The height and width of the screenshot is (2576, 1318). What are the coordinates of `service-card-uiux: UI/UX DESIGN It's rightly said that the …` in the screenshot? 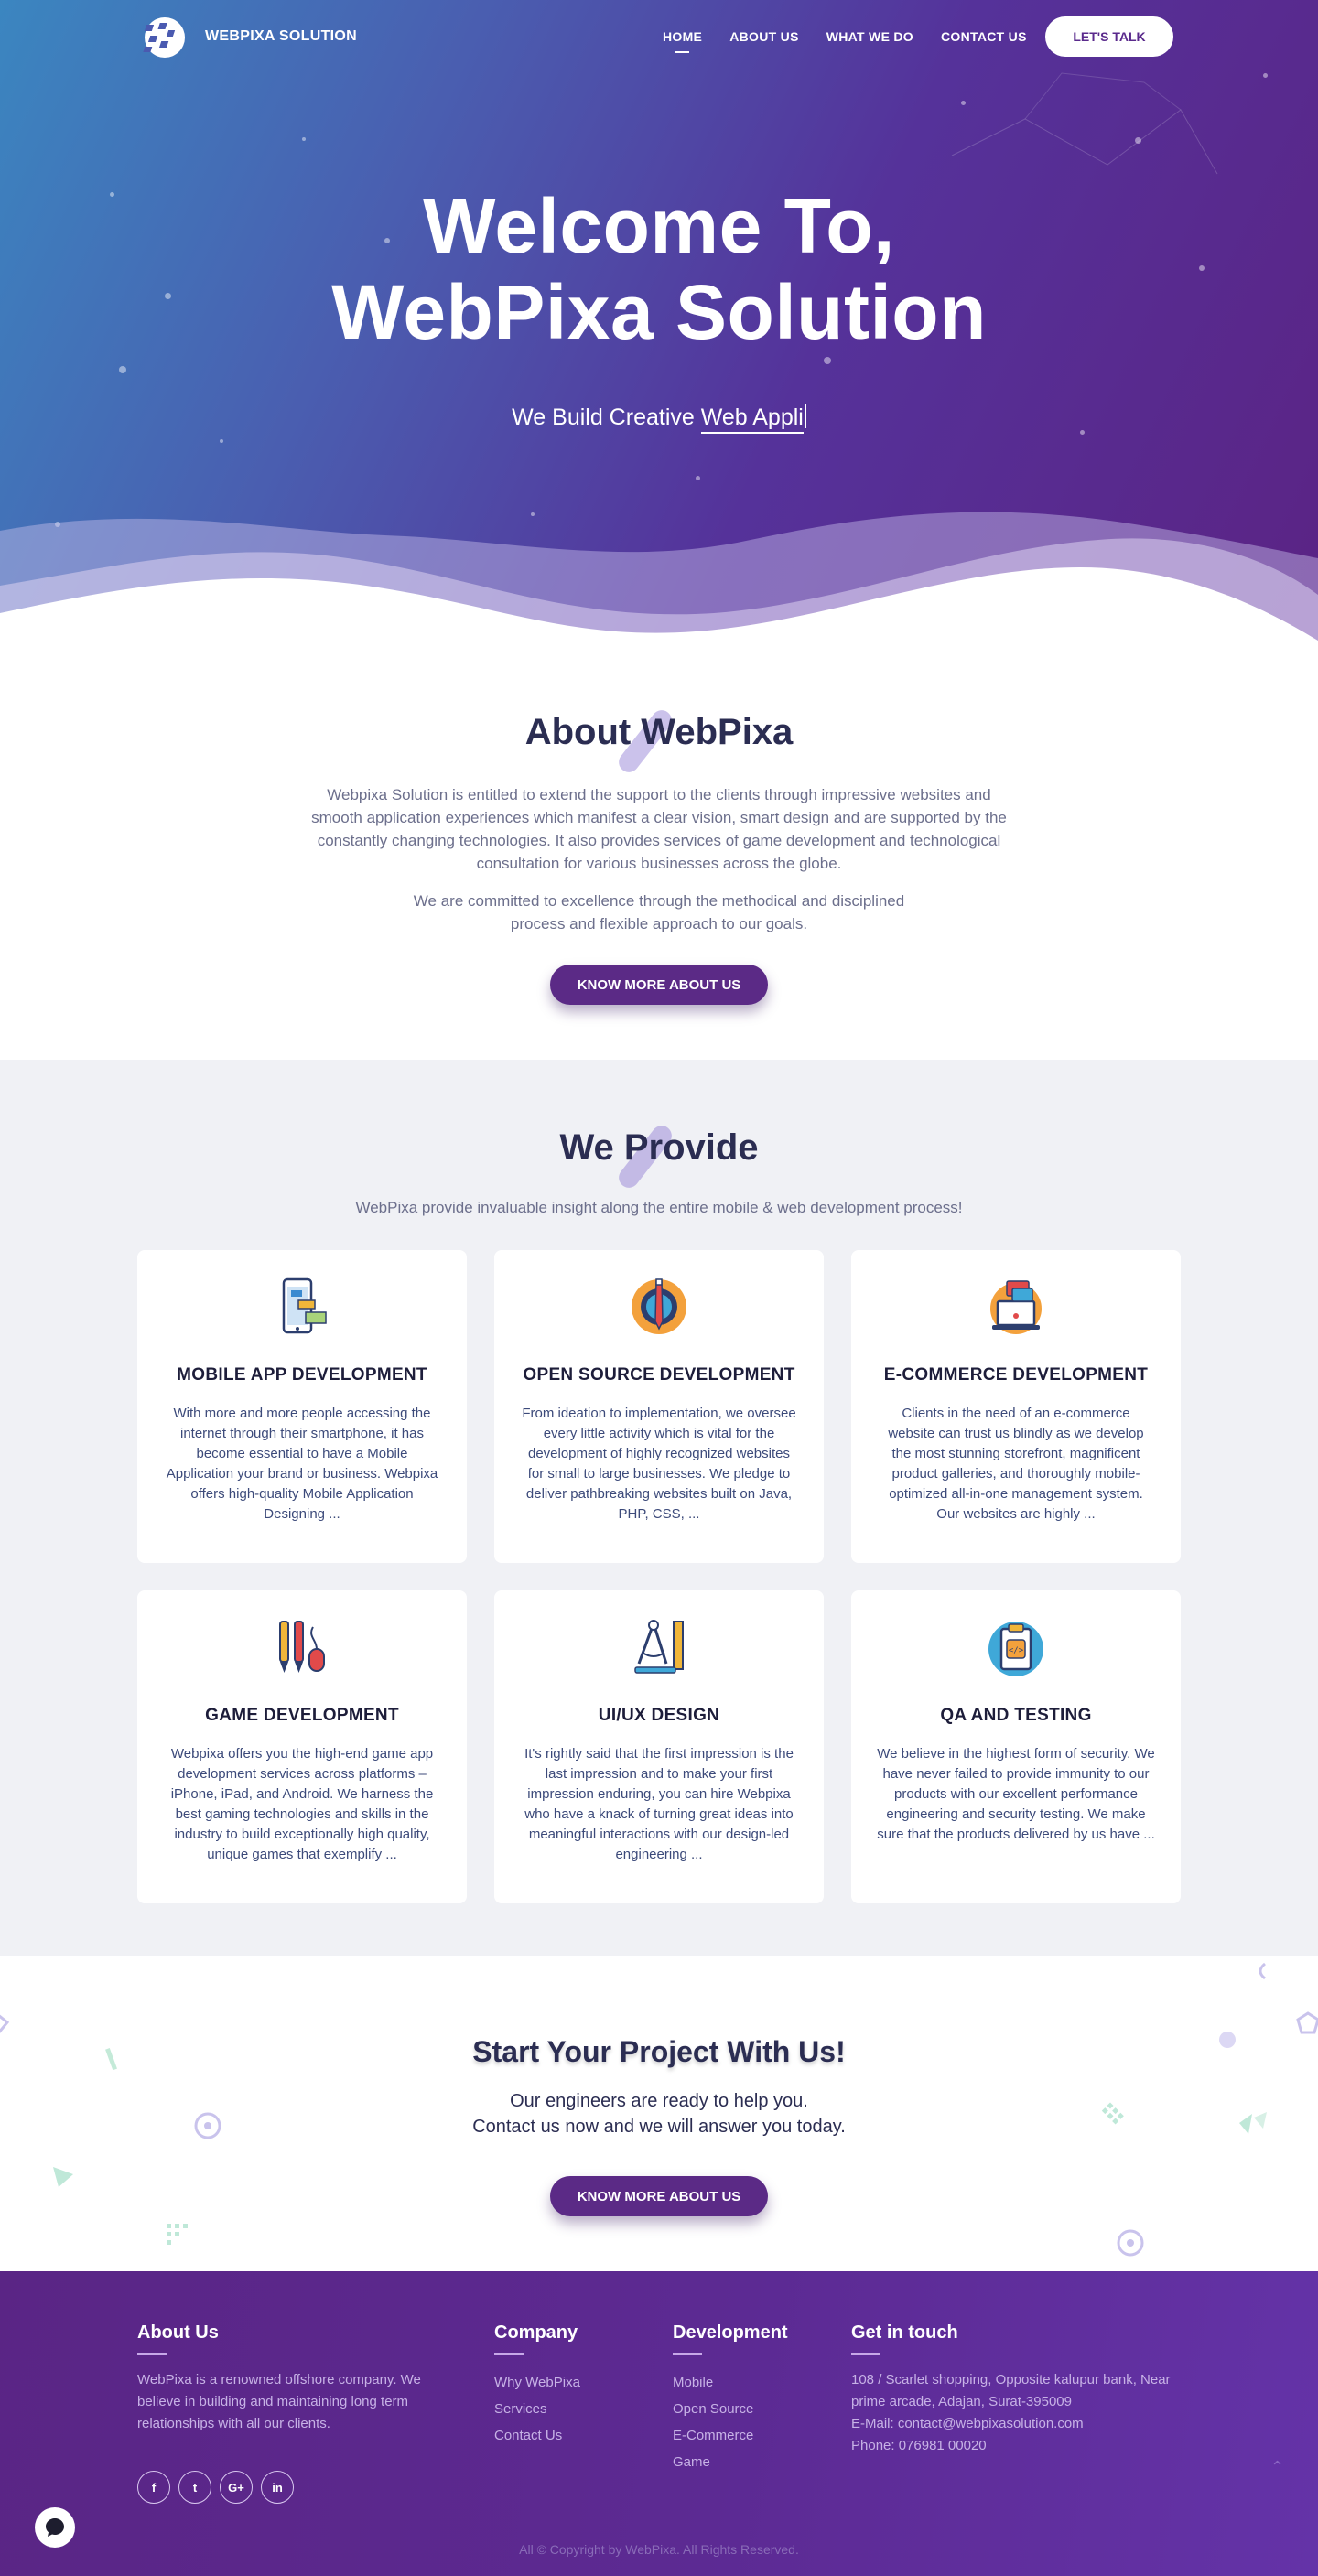 It's located at (659, 1746).